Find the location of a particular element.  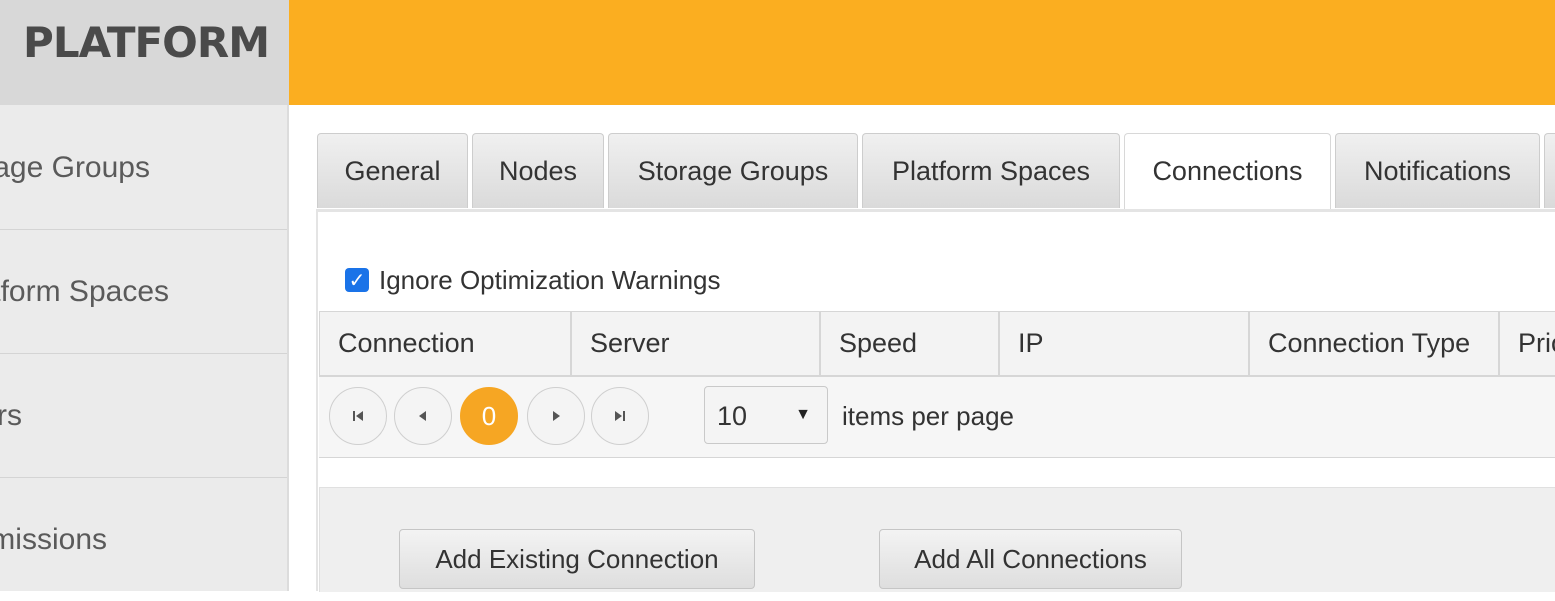

ignore-warnings-label: Ignore Optimization Warnings is located at coordinates (550, 280).